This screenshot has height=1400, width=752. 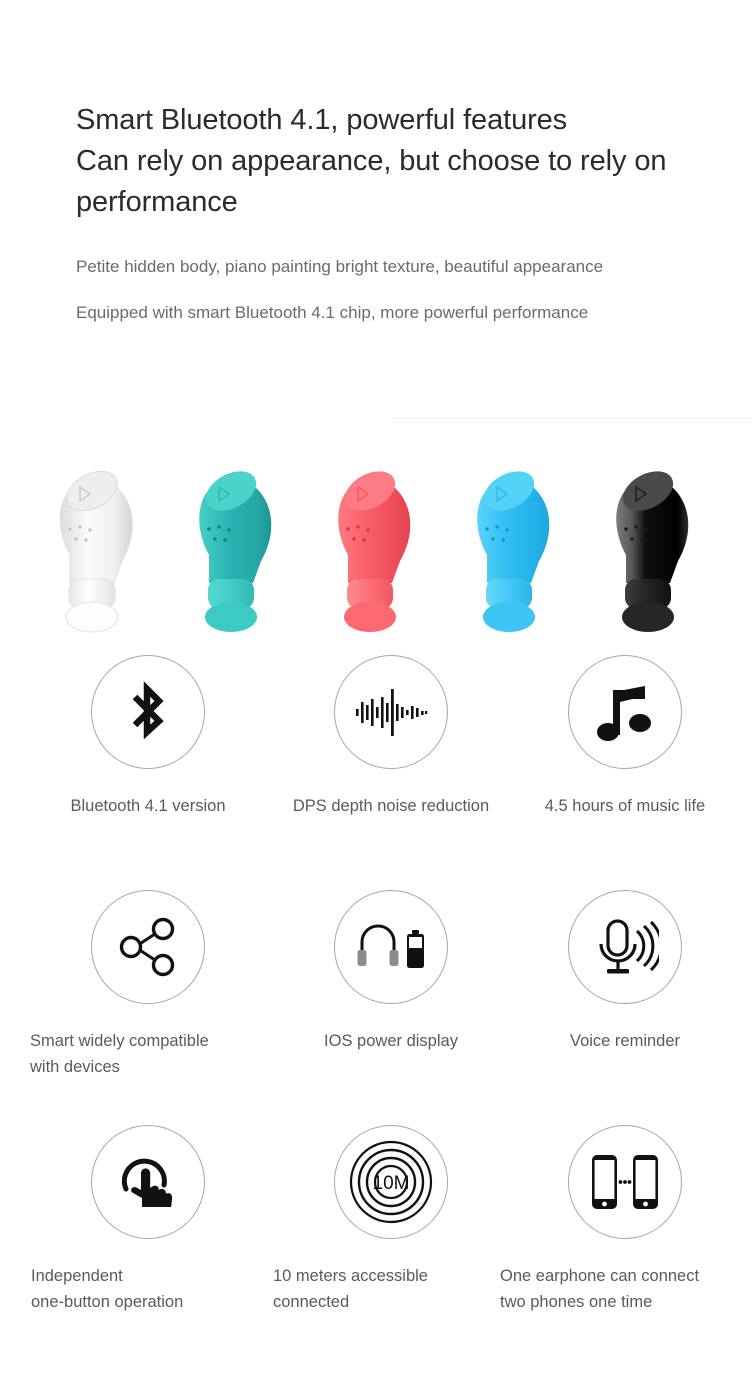 I want to click on share-nodes-icon, so click(x=148, y=947).